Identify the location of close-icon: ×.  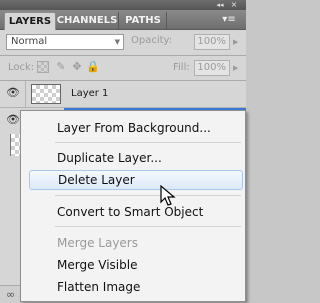
(234, 5).